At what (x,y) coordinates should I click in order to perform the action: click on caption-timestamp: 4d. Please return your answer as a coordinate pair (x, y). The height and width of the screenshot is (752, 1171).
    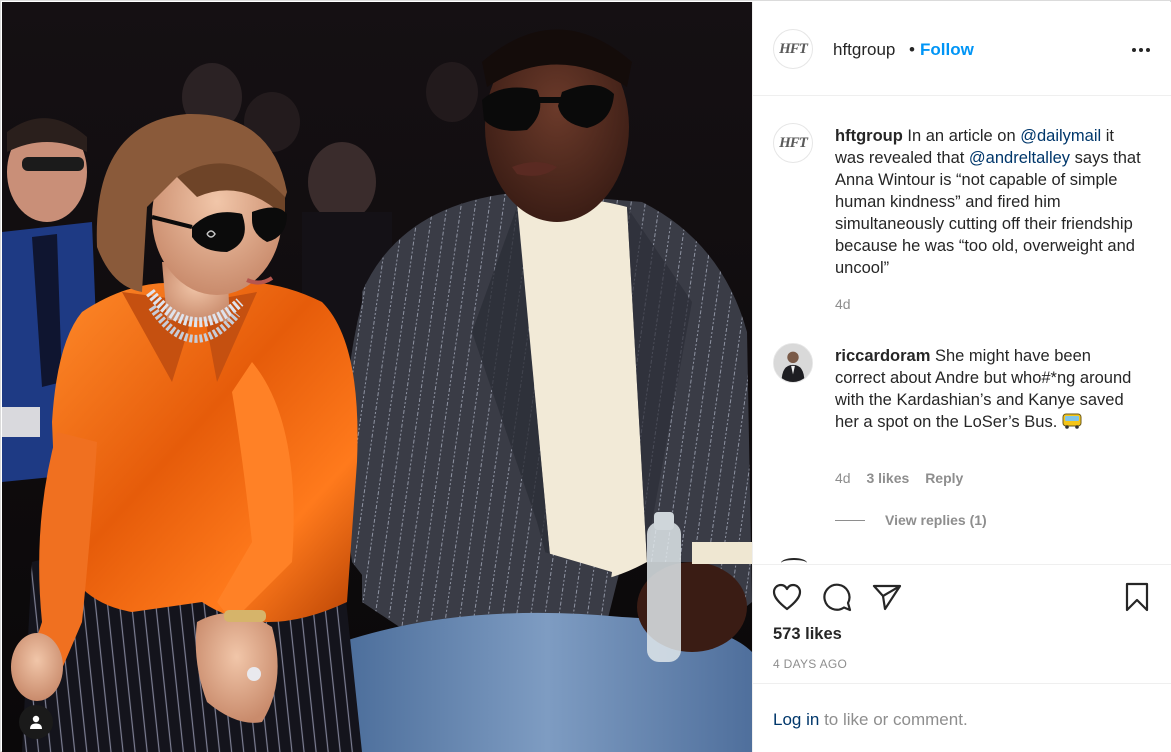
    Looking at the image, I should click on (843, 304).